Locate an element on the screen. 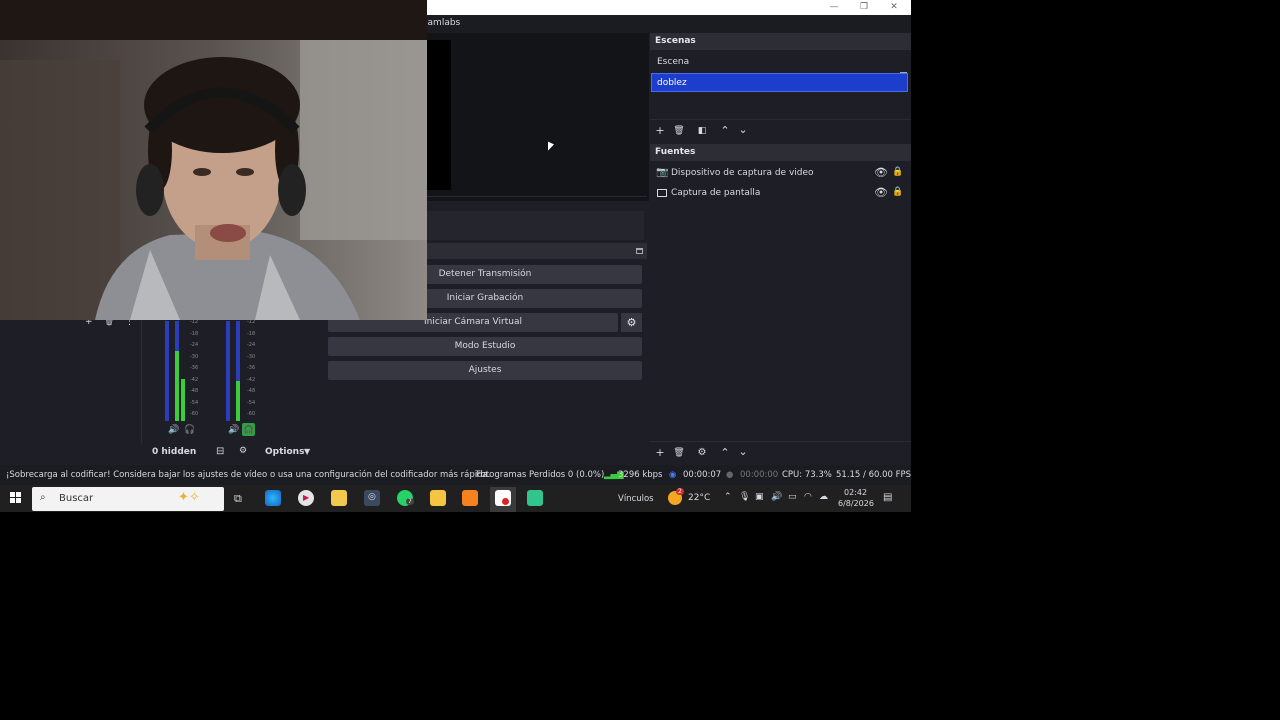 The image size is (1280, 720). sources-header: Fuentes is located at coordinates (780, 152).